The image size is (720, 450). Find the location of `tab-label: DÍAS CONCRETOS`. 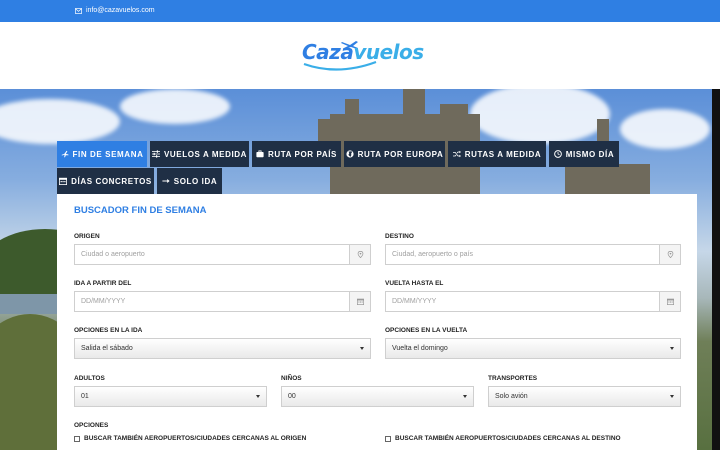

tab-label: DÍAS CONCRETOS is located at coordinates (111, 181).